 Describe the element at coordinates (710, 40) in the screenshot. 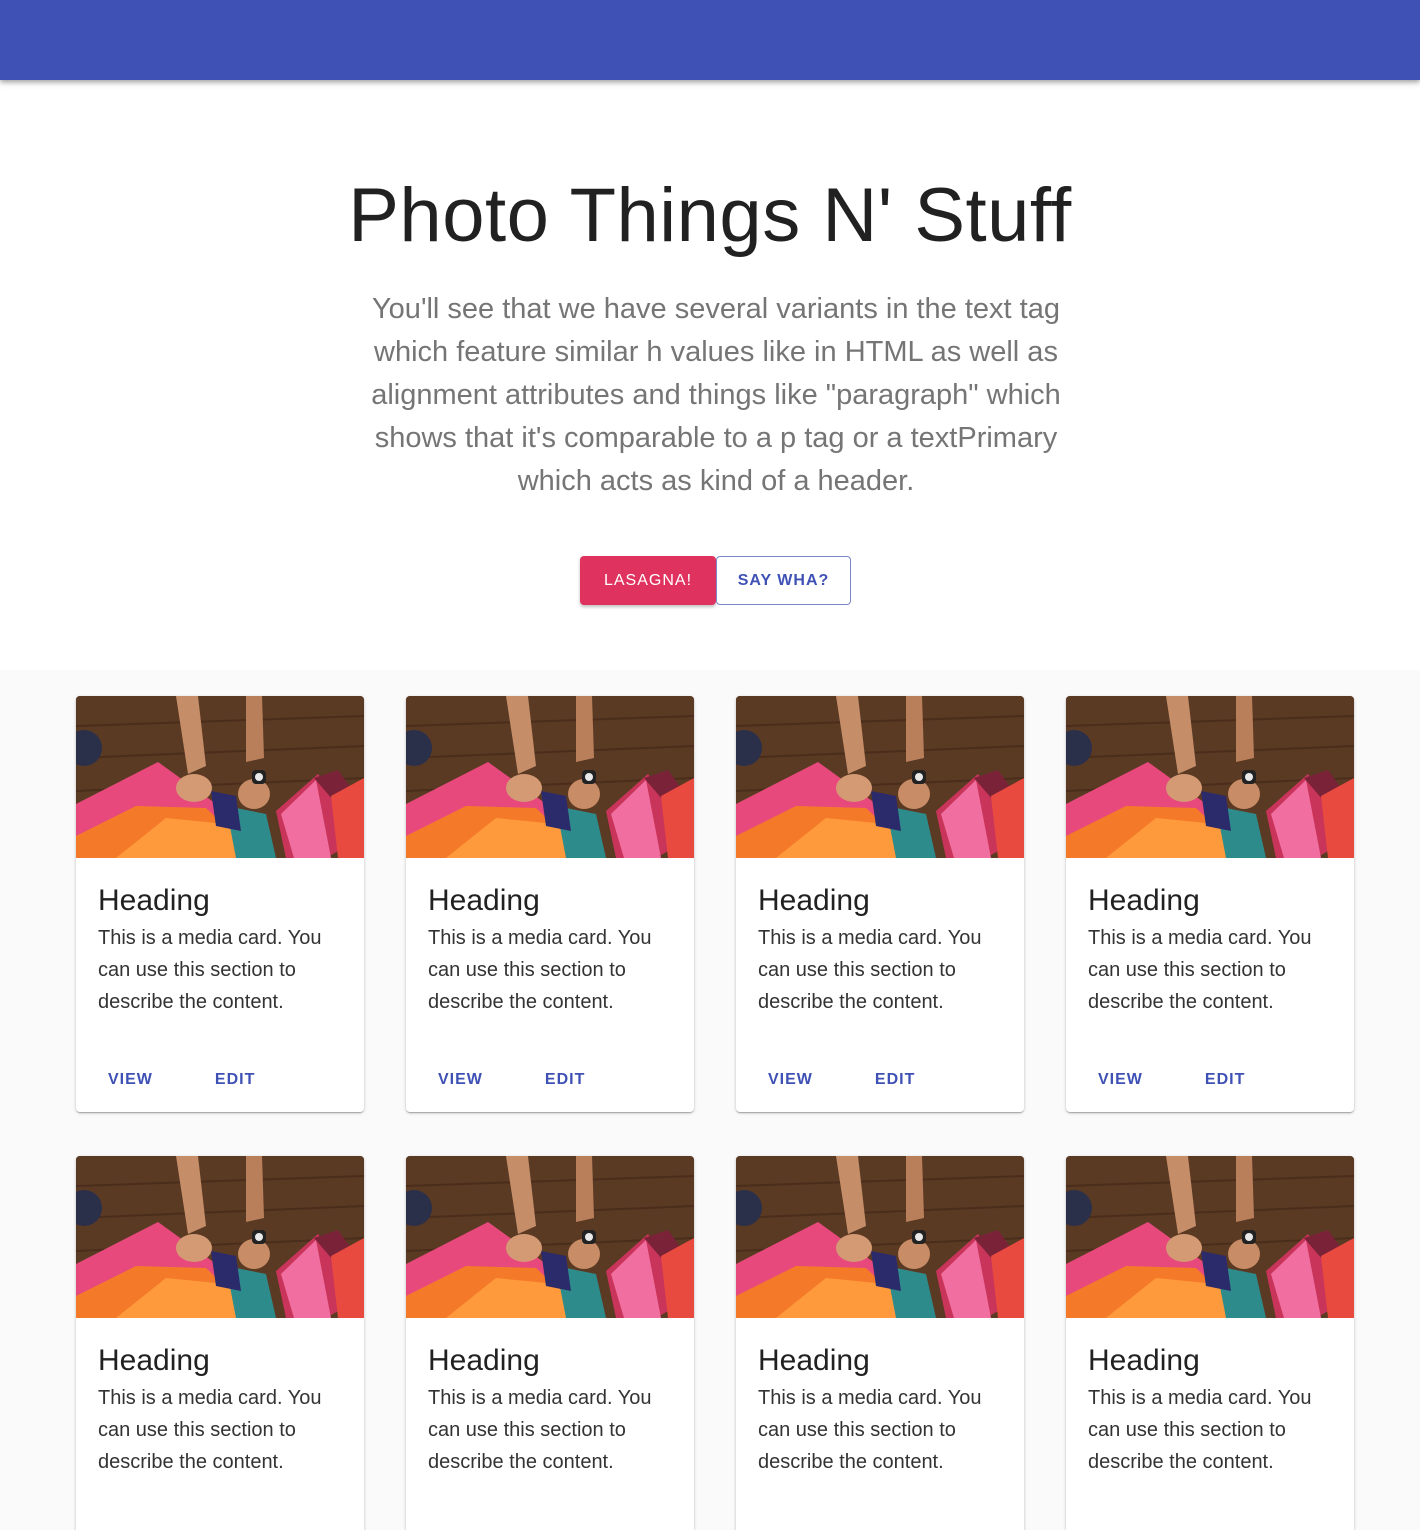

I see `app-bar` at that location.